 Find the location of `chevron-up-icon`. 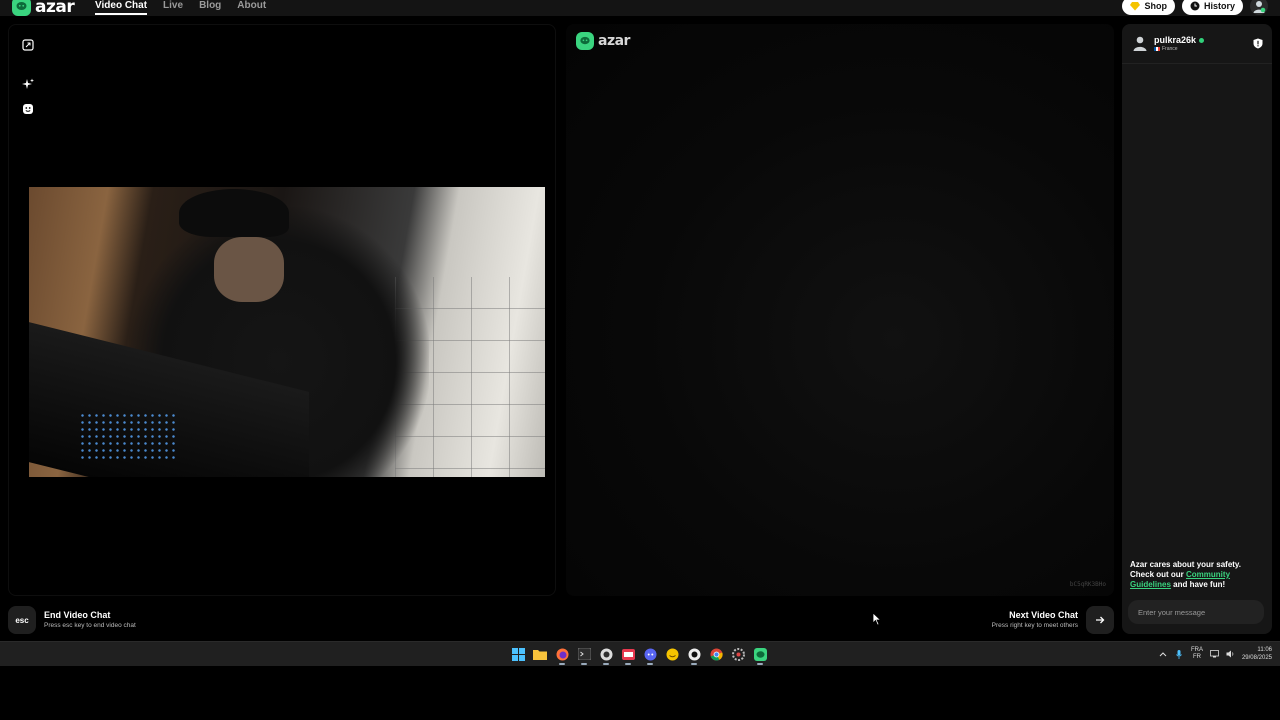

chevron-up-icon is located at coordinates (1163, 654).